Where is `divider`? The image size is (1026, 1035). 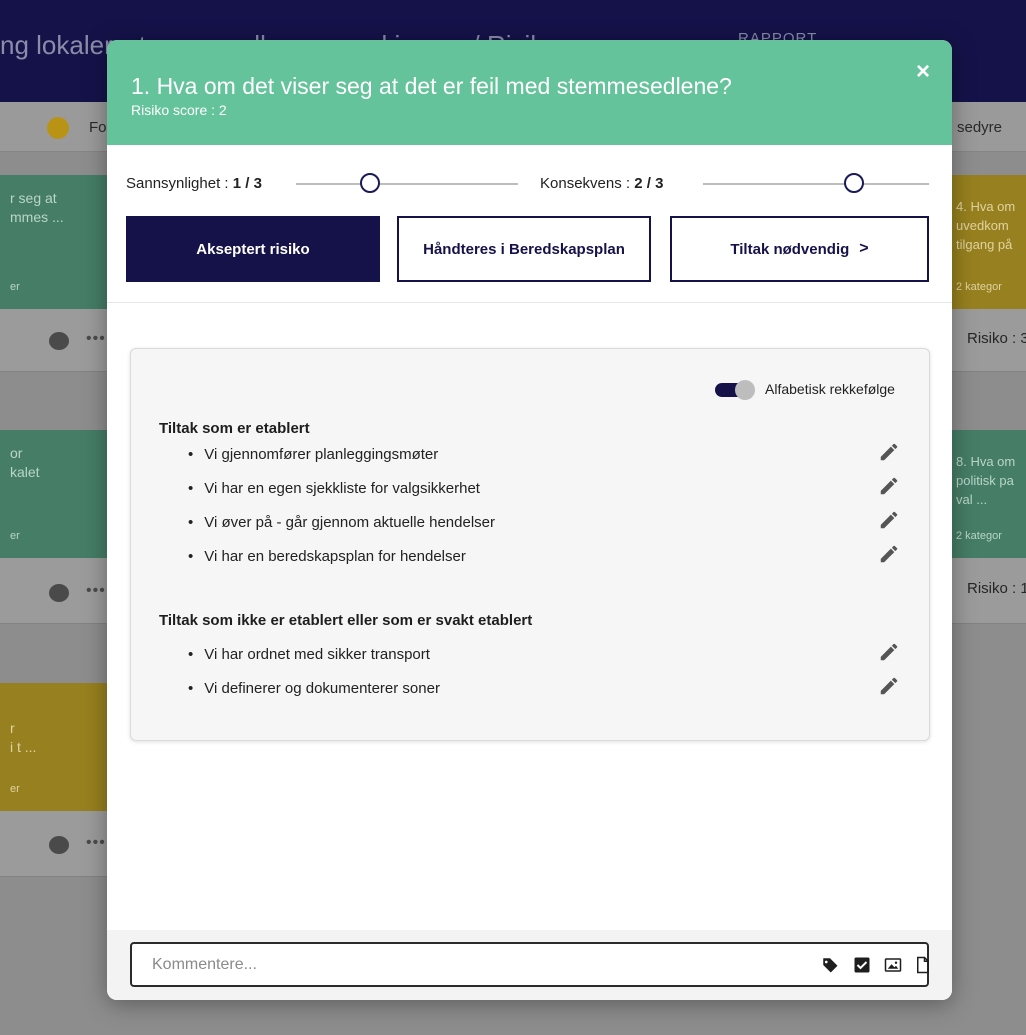 divider is located at coordinates (529, 302).